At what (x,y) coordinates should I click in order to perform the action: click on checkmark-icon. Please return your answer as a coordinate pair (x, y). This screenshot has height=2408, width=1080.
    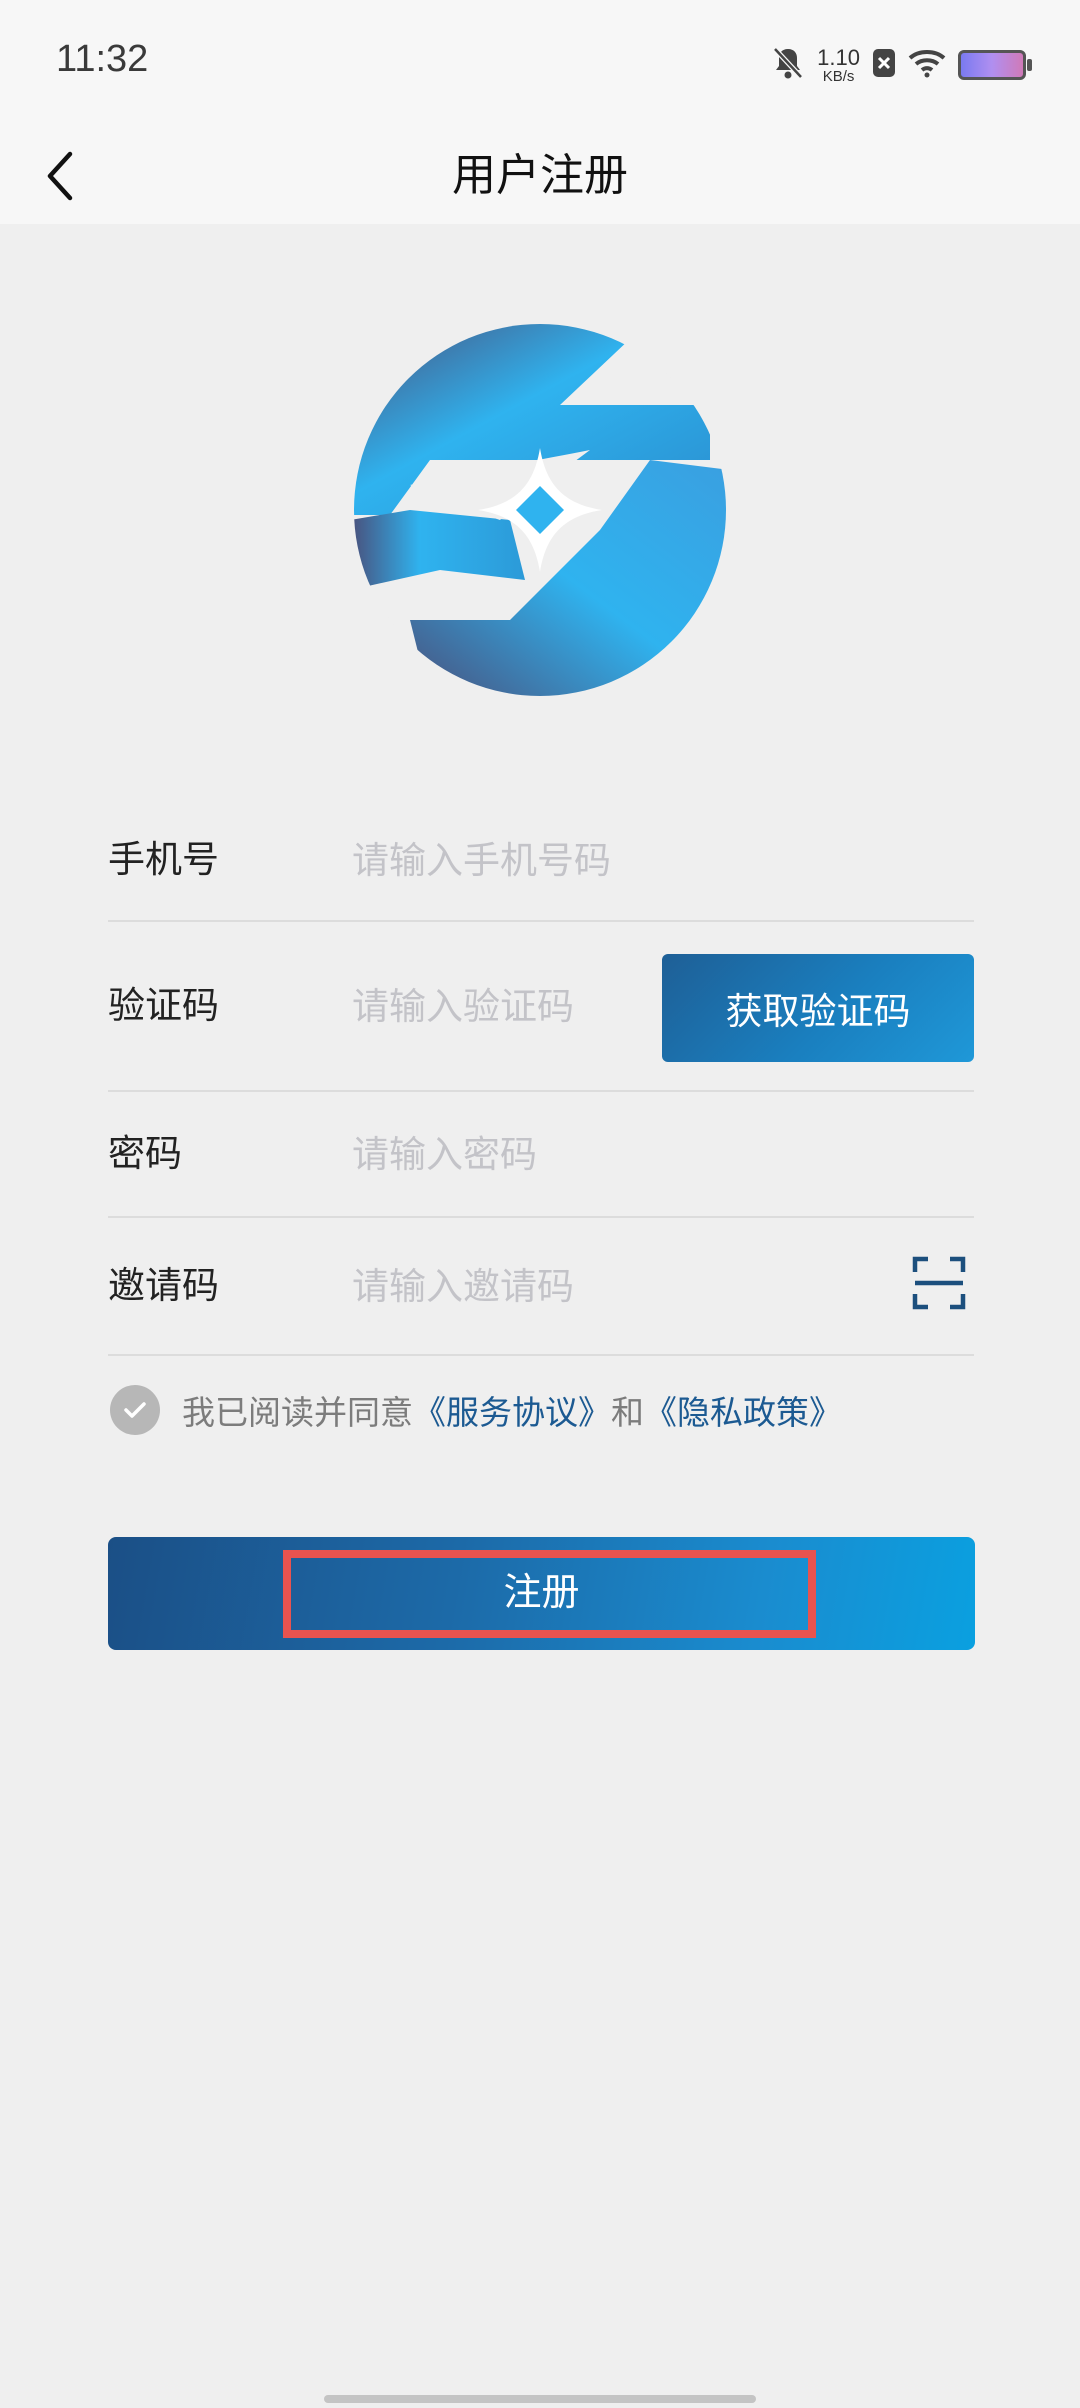
    Looking at the image, I should click on (135, 1410).